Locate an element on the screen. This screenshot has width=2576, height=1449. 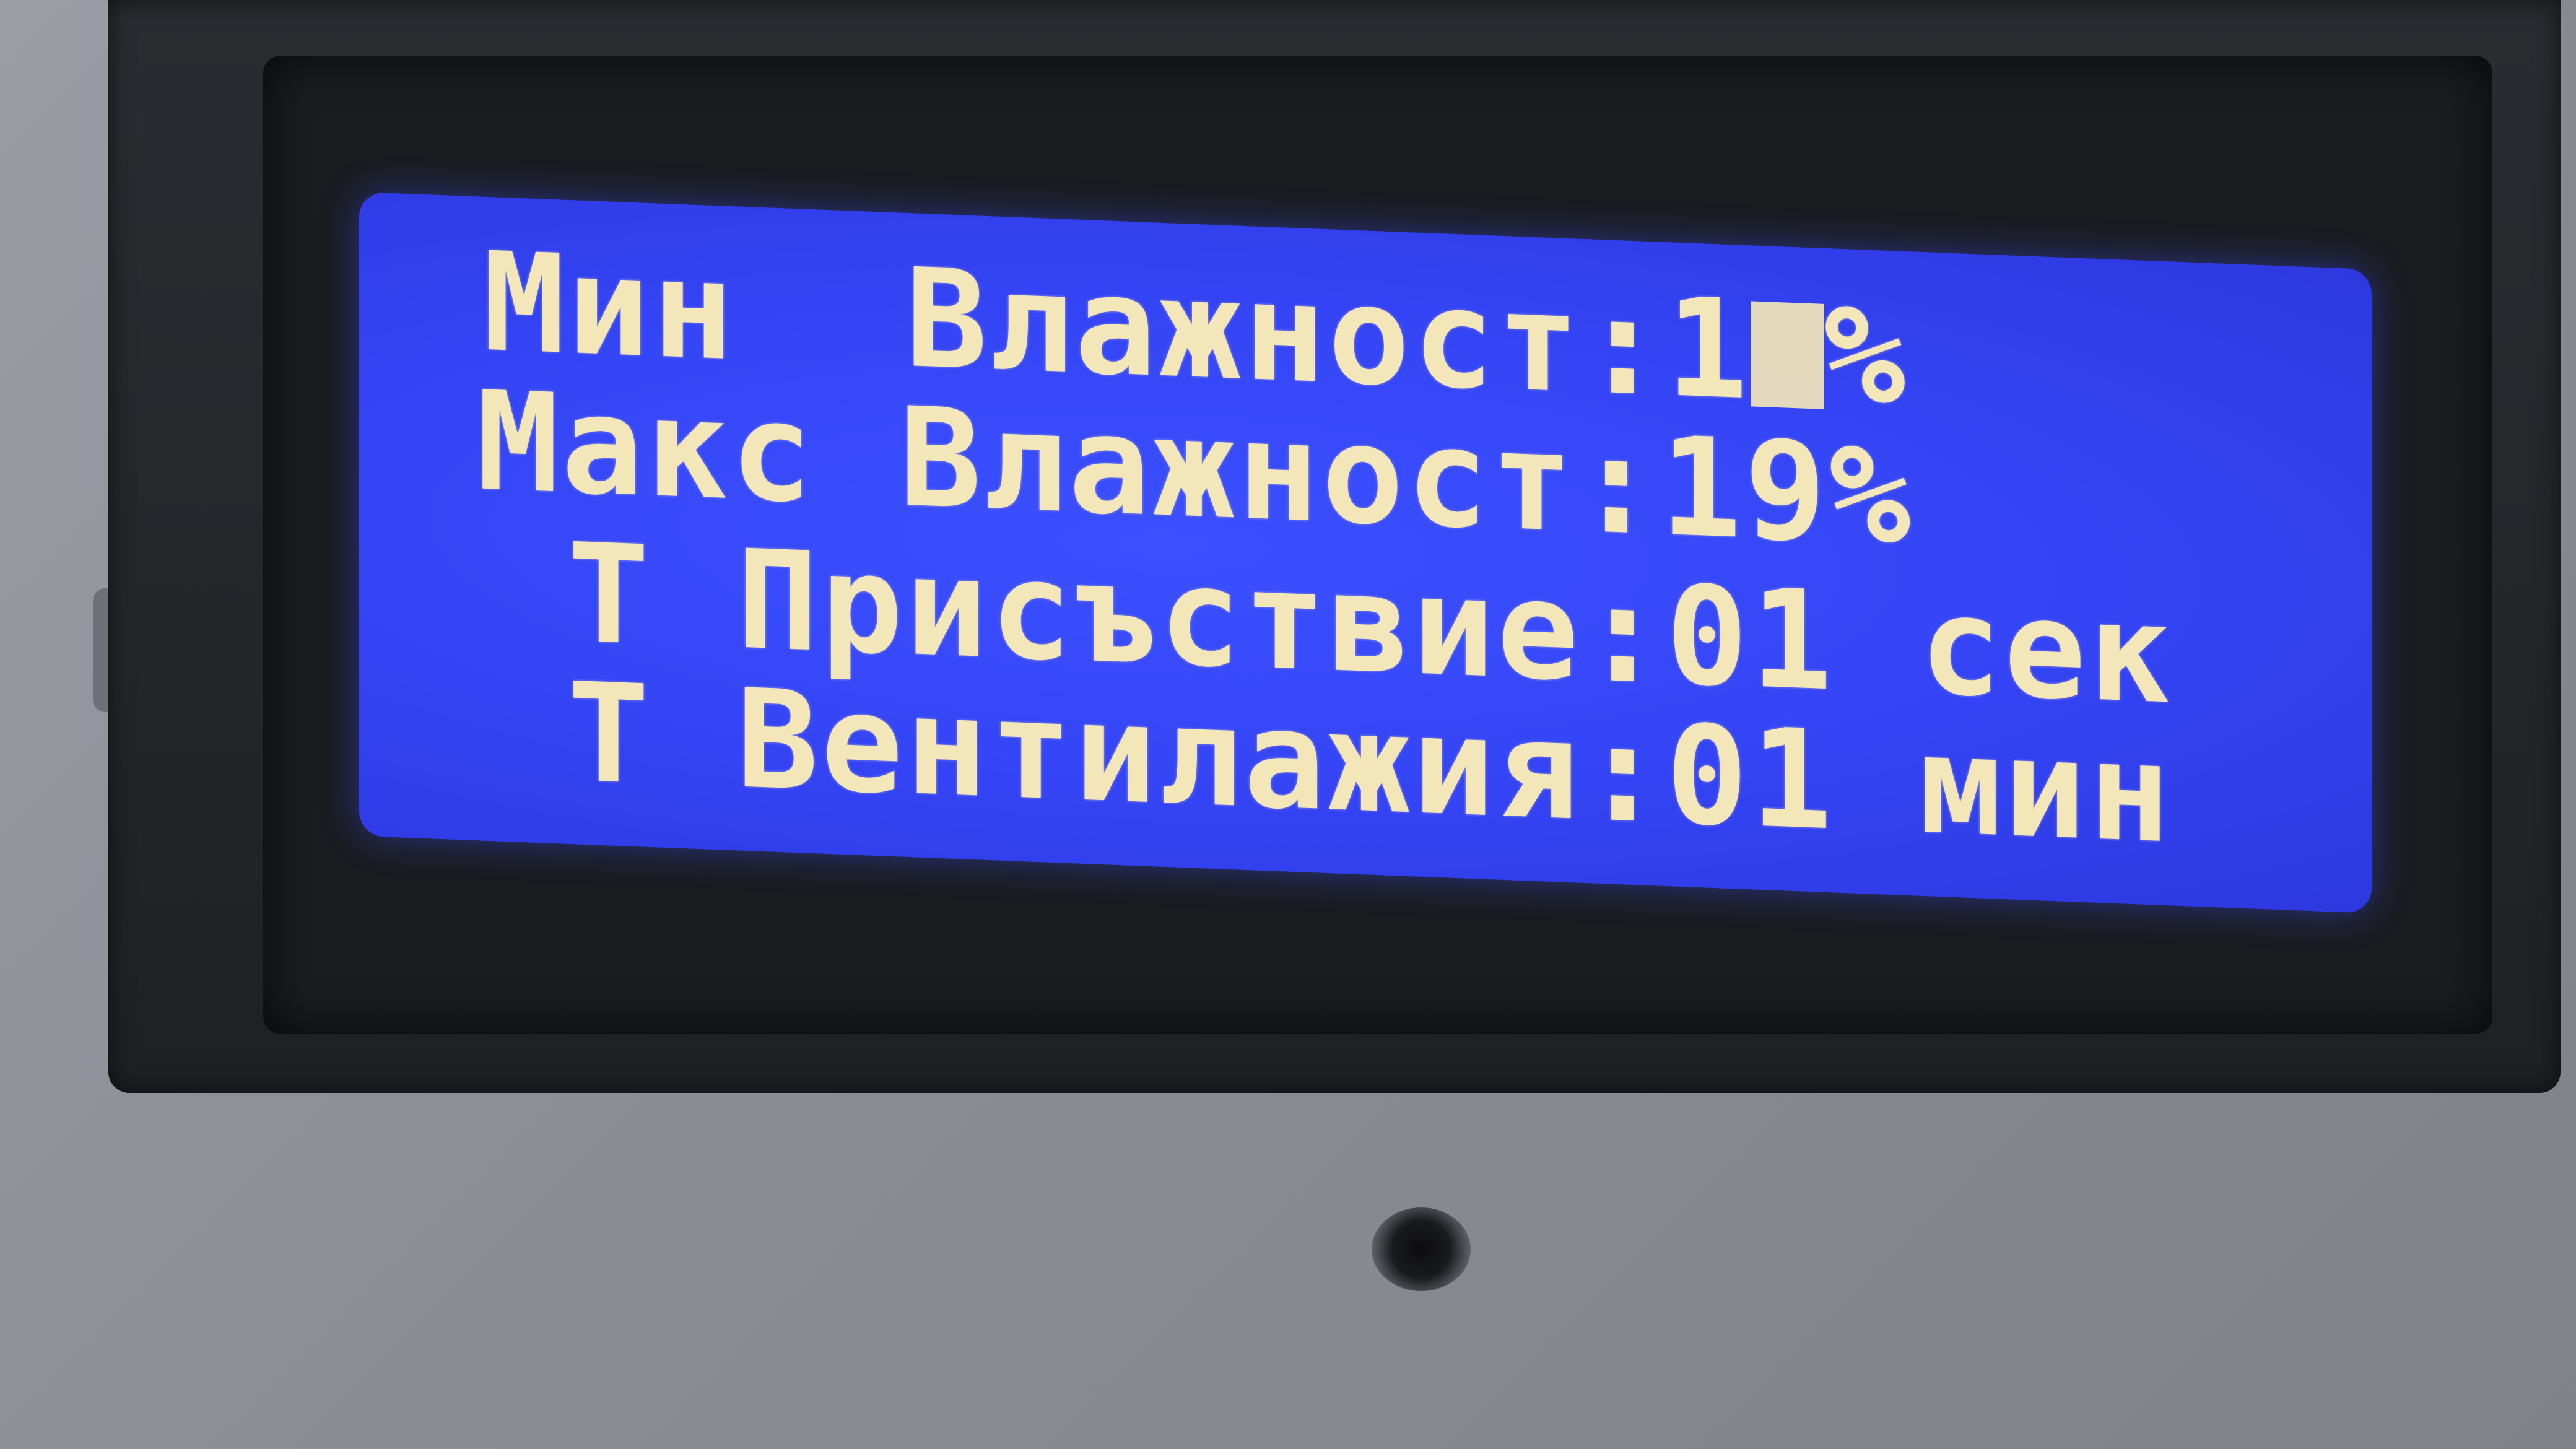
min-humidity-value: 1 is located at coordinates (1708, 349).